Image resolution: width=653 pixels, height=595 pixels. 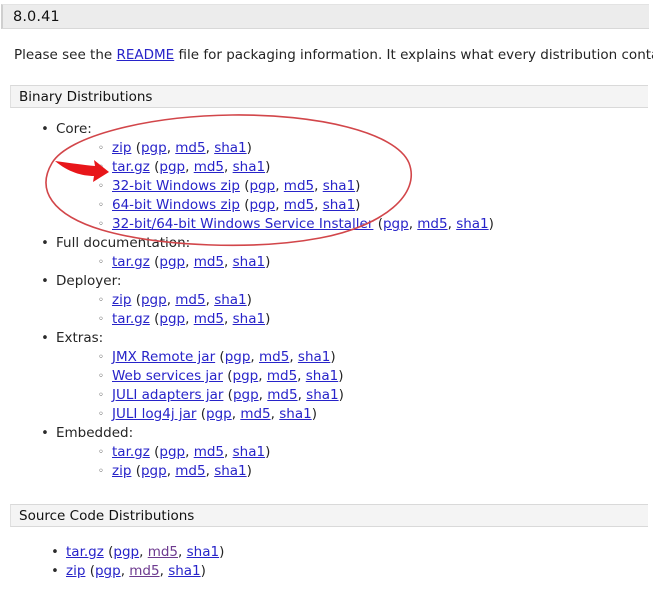 I want to click on juli-adapters-jar-pgp-link: pgp, so click(x=246, y=395).